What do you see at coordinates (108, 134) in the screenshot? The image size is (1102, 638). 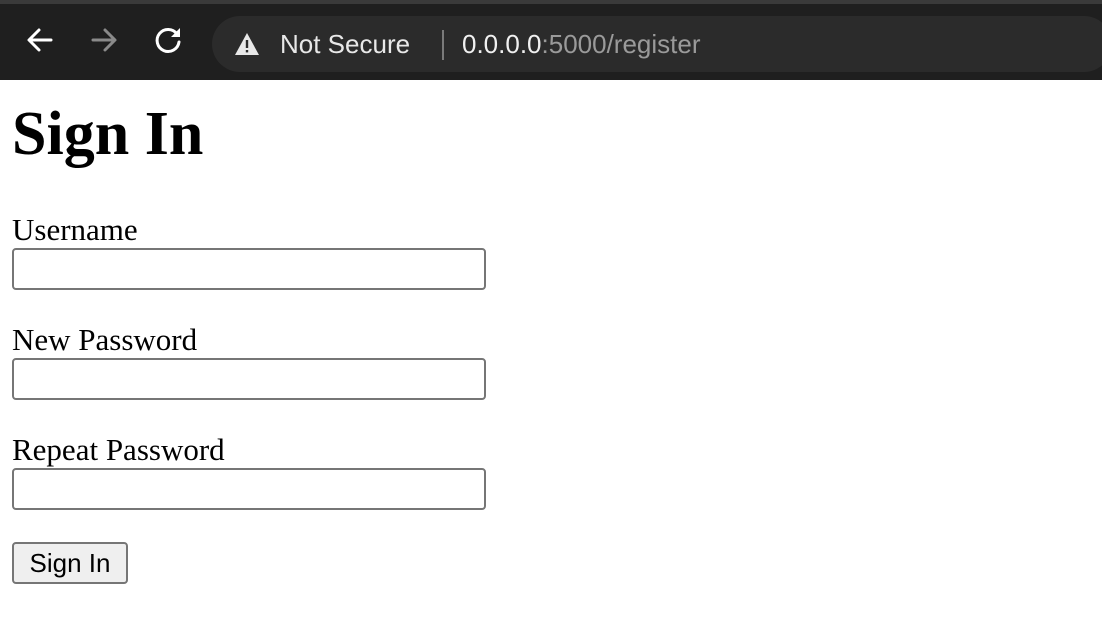 I see `page-title: Sign In` at bounding box center [108, 134].